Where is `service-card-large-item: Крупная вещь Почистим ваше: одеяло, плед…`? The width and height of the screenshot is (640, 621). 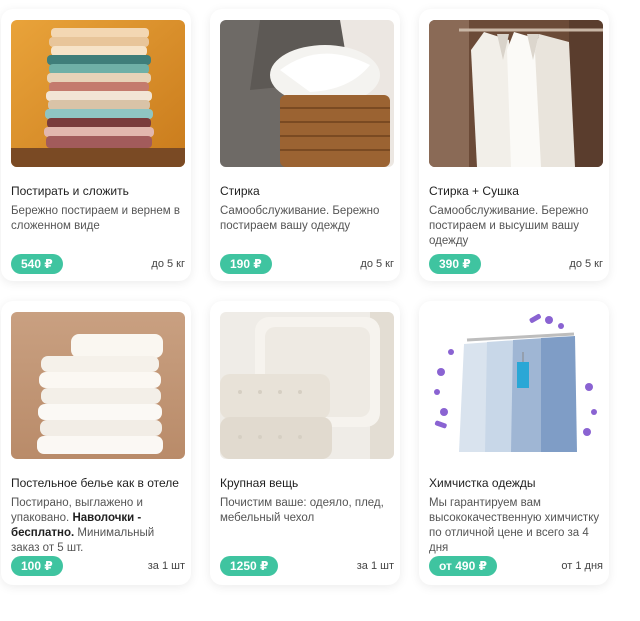 service-card-large-item: Крупная вещь Почистим ваше: одеяло, плед… is located at coordinates (305, 443).